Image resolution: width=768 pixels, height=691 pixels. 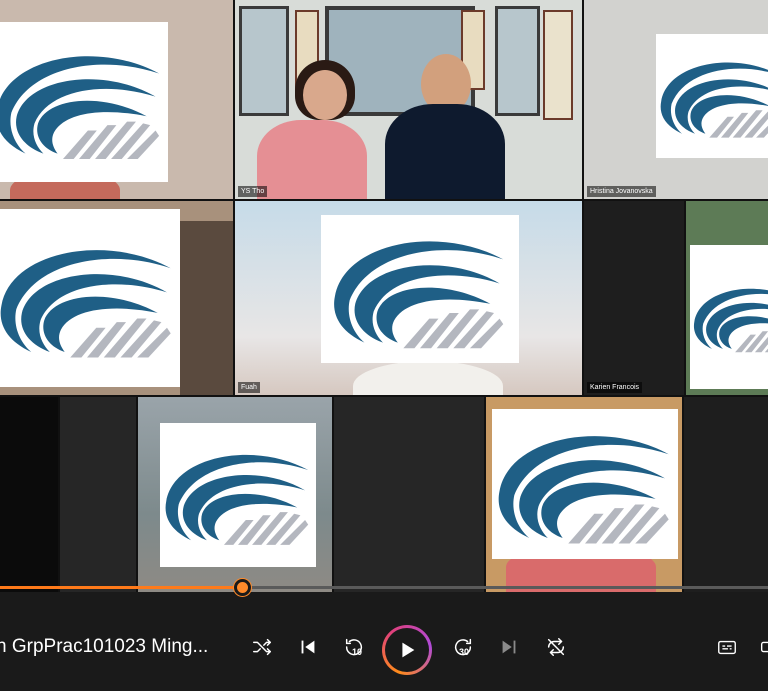 What do you see at coordinates (121, 587) in the screenshot?
I see `seek-bar-progress` at bounding box center [121, 587].